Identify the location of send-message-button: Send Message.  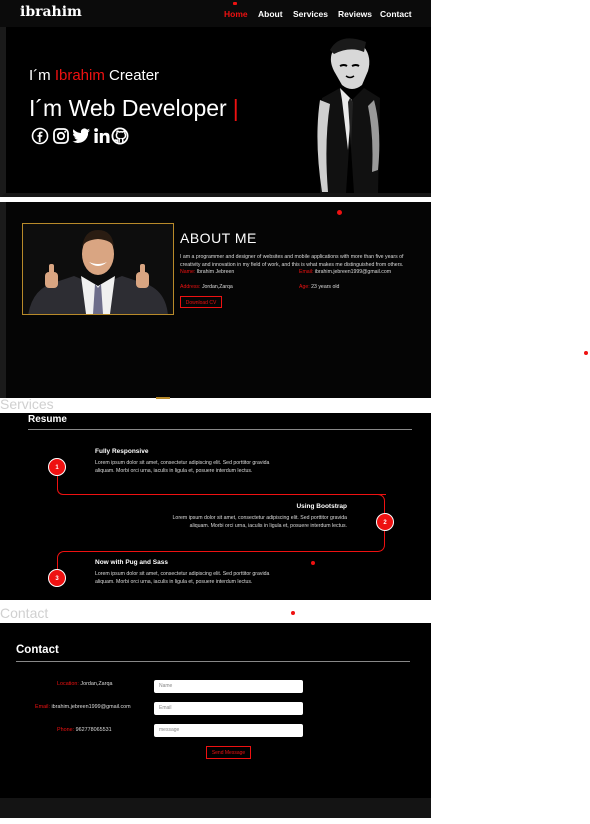
(228, 752).